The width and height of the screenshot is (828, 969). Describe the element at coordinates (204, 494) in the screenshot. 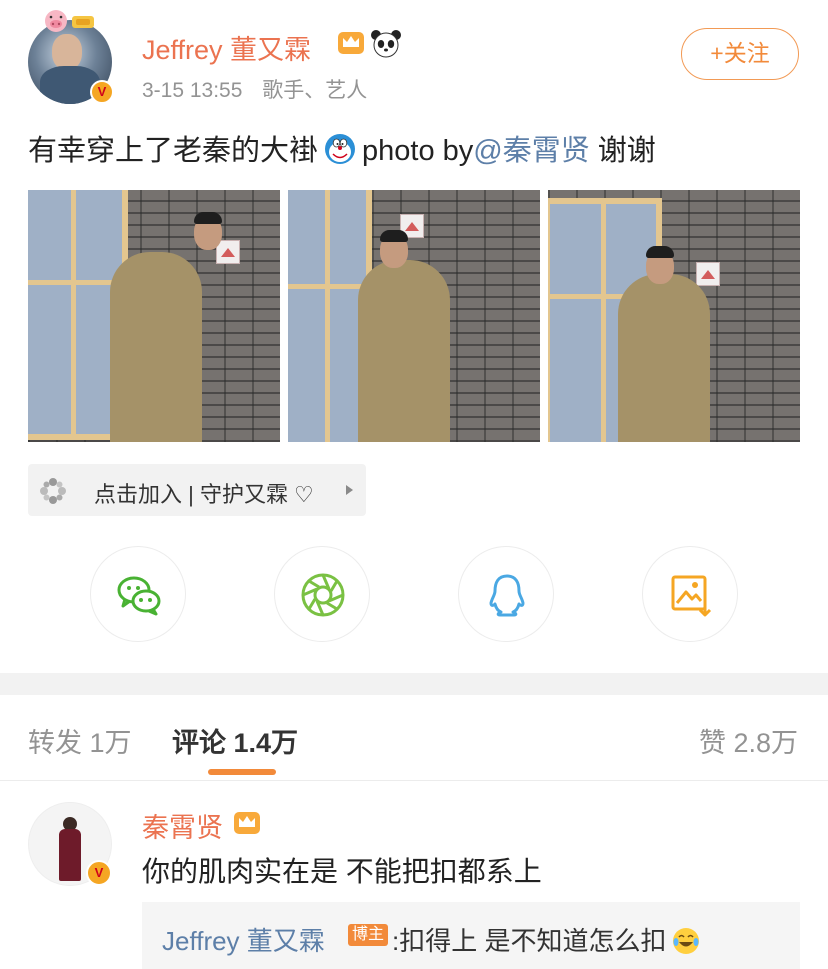

I see `super-topic-label: 点击加入 | 守护又霖 ♡` at that location.